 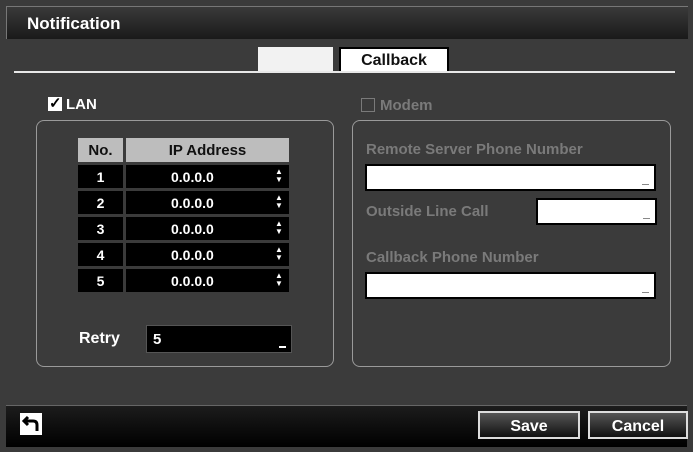 What do you see at coordinates (102, 280) in the screenshot?
I see `row-number: 5` at bounding box center [102, 280].